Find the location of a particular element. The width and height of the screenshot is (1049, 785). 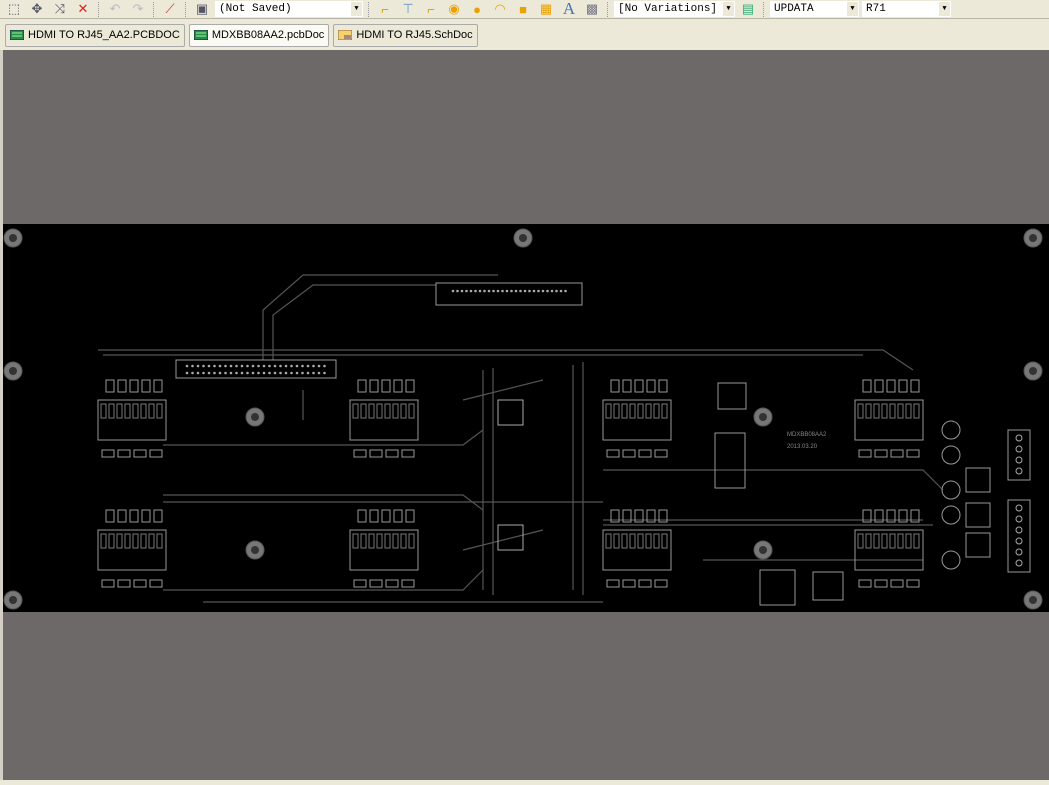

pcb-variant-icon: ▤ is located at coordinates (748, 9).